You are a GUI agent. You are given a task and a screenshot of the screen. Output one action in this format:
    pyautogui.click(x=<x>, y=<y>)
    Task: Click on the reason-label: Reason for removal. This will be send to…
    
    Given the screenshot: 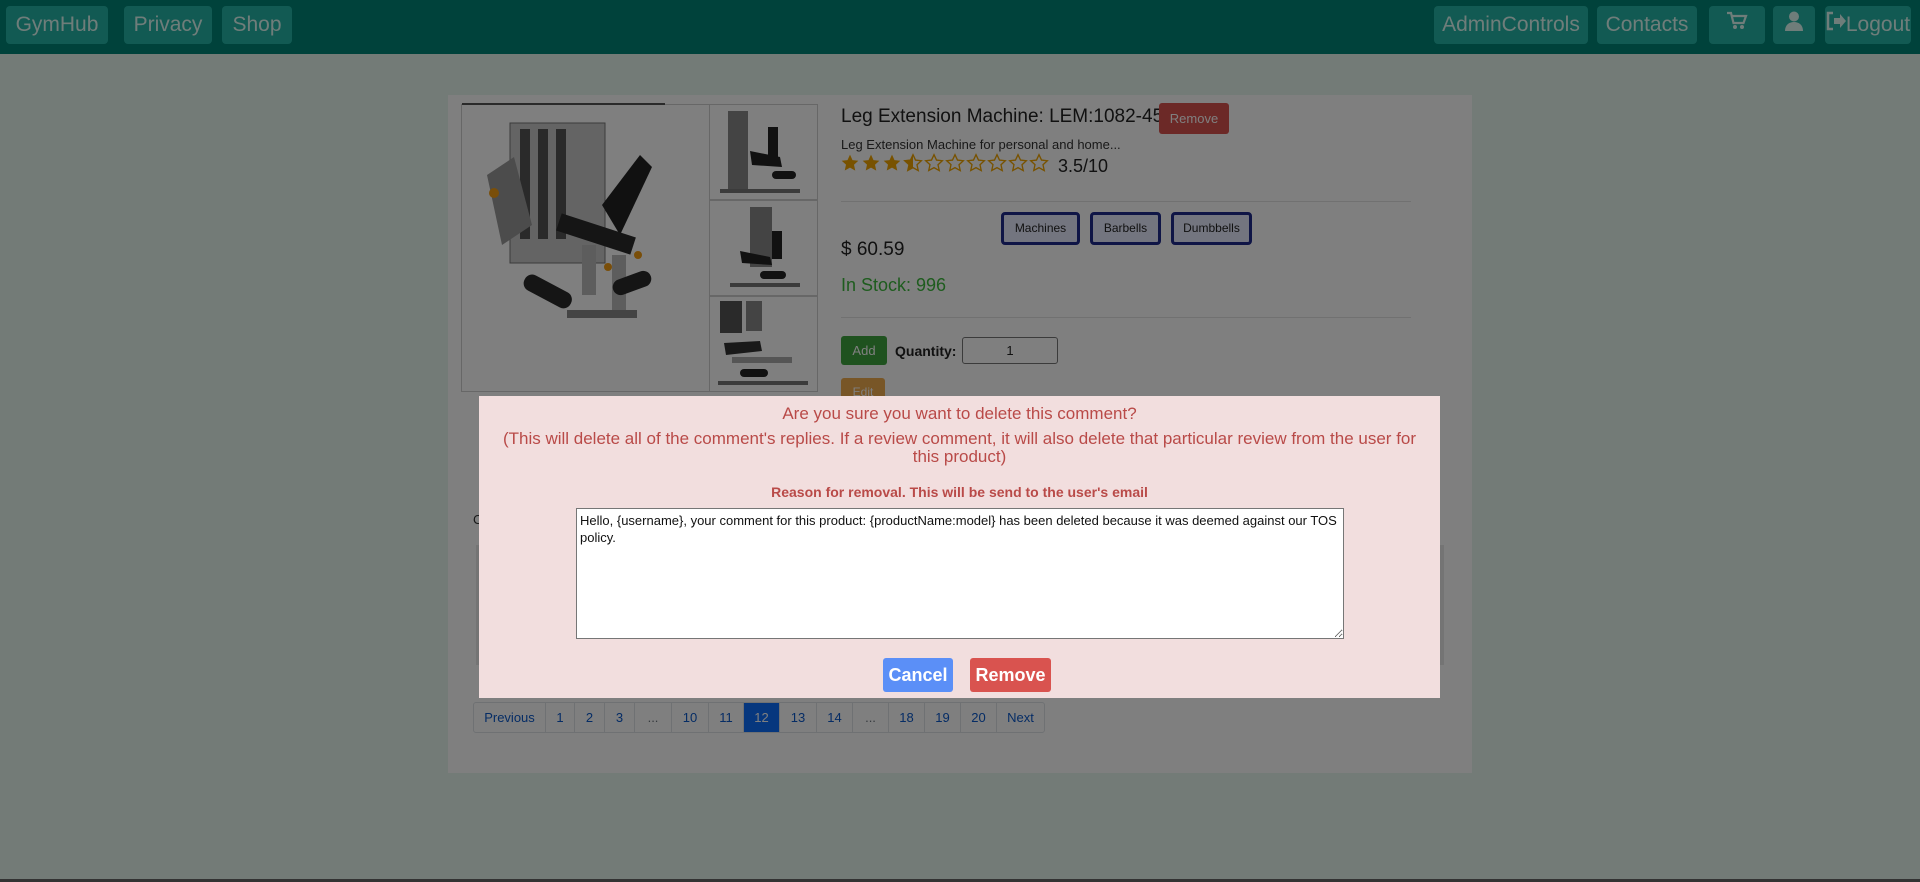 What is the action you would take?
    pyautogui.click(x=959, y=492)
    